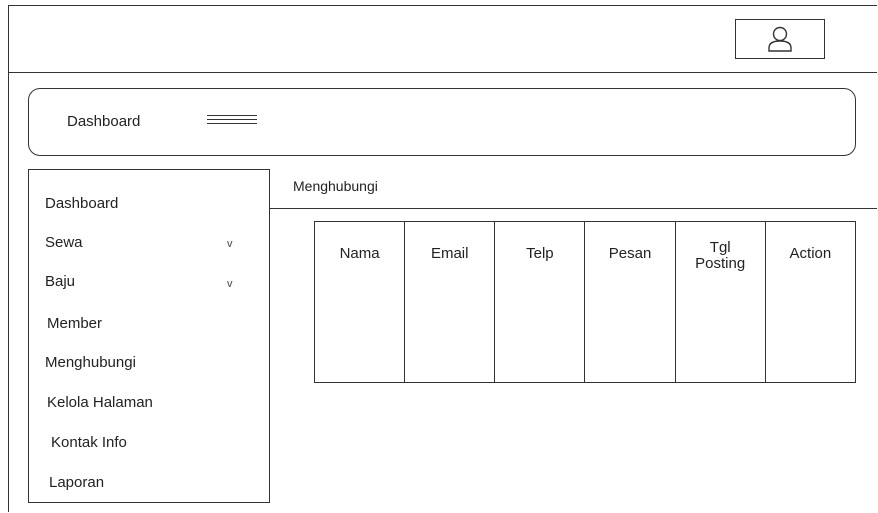 The image size is (878, 513). I want to click on column-header-telp: Telp, so click(540, 302).